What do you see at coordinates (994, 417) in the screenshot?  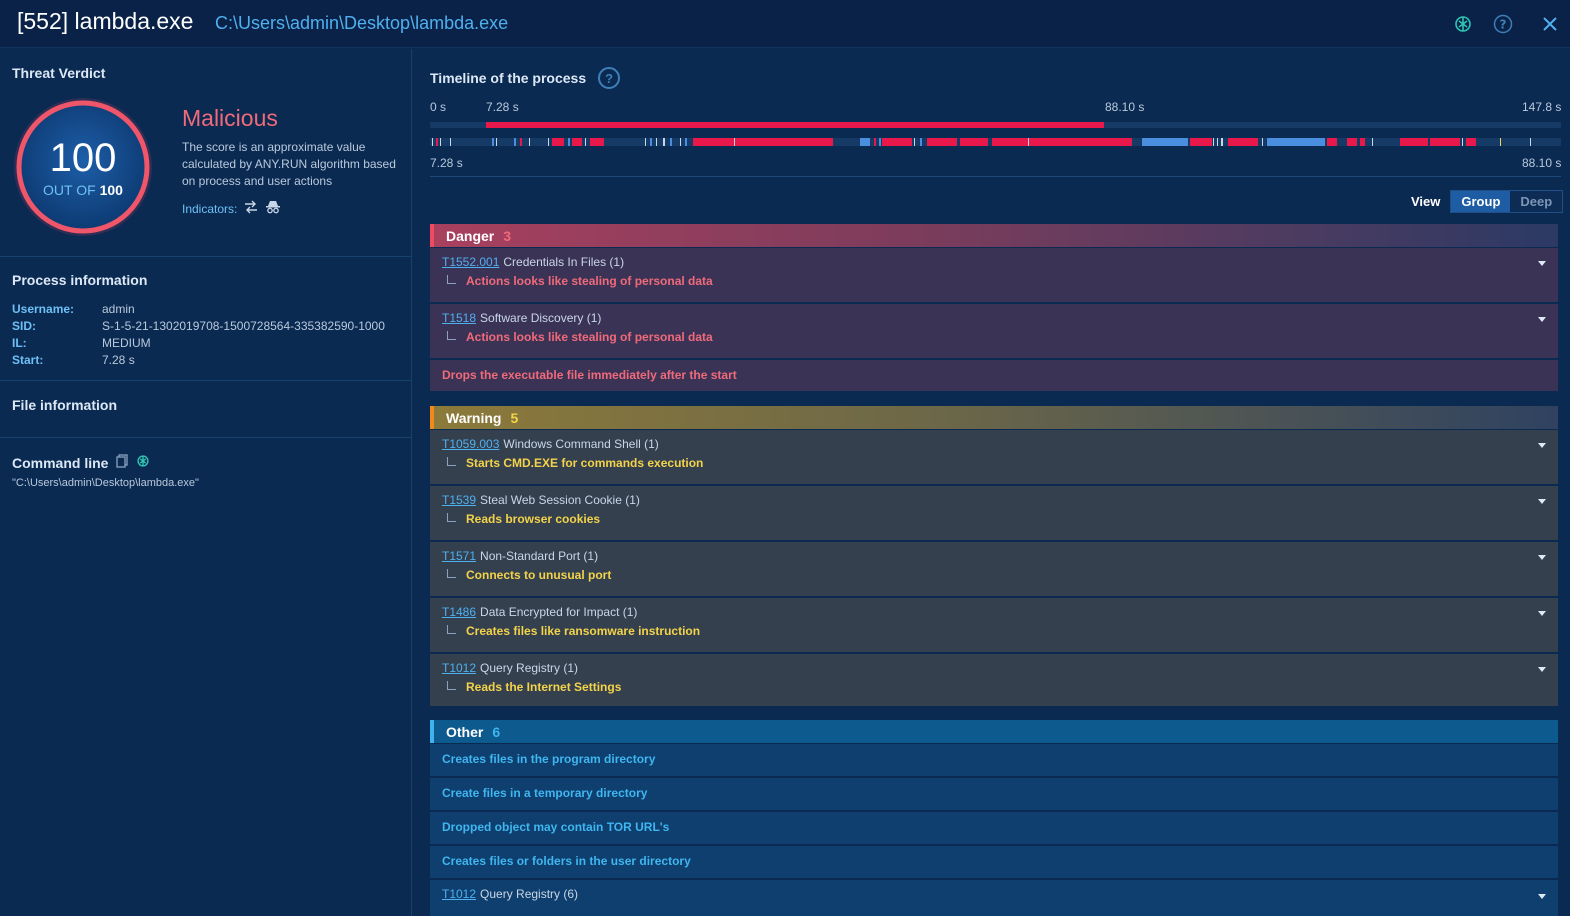 I see `warning-group-header: Warning 5` at bounding box center [994, 417].